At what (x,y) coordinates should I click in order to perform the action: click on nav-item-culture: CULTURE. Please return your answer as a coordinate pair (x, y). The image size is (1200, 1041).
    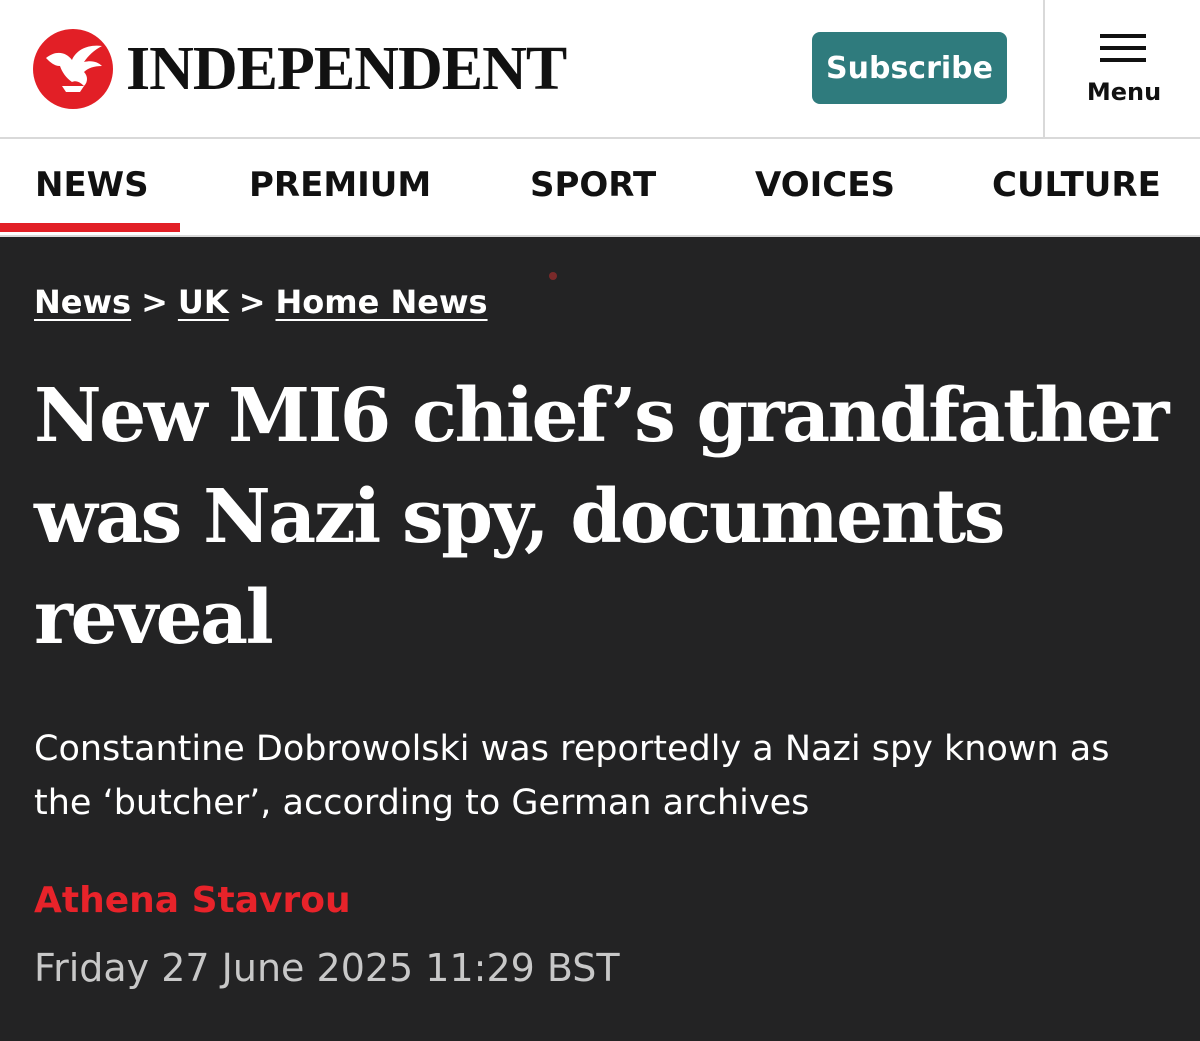
    Looking at the image, I should click on (1076, 185).